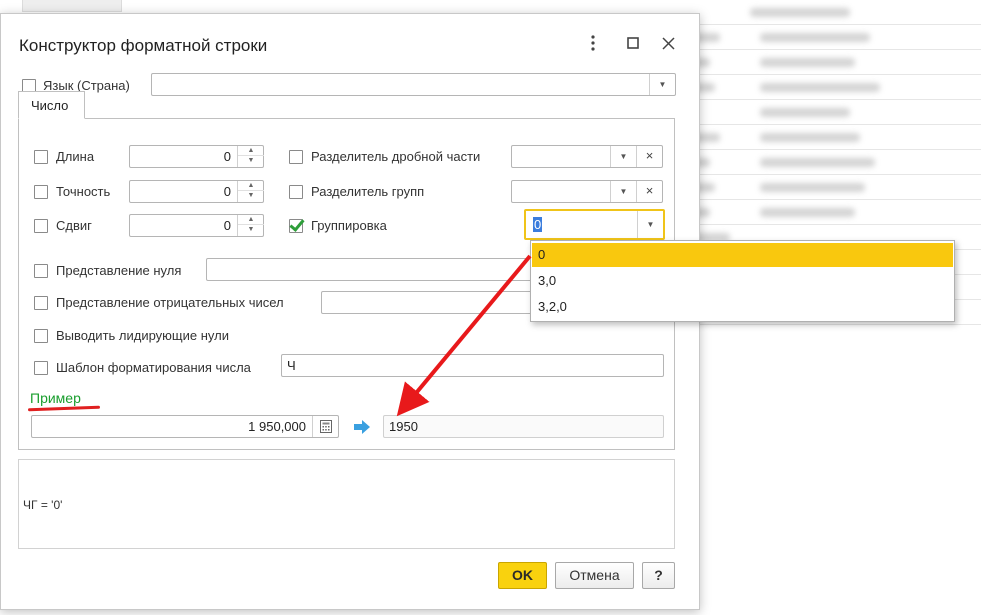 The height and width of the screenshot is (615, 981). I want to click on annotation-arrow, so click(464, 335).